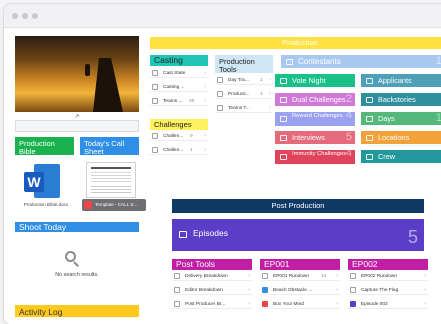 This screenshot has width=441, height=324. What do you see at coordinates (295, 43) in the screenshot?
I see `production-banner: Production` at bounding box center [295, 43].